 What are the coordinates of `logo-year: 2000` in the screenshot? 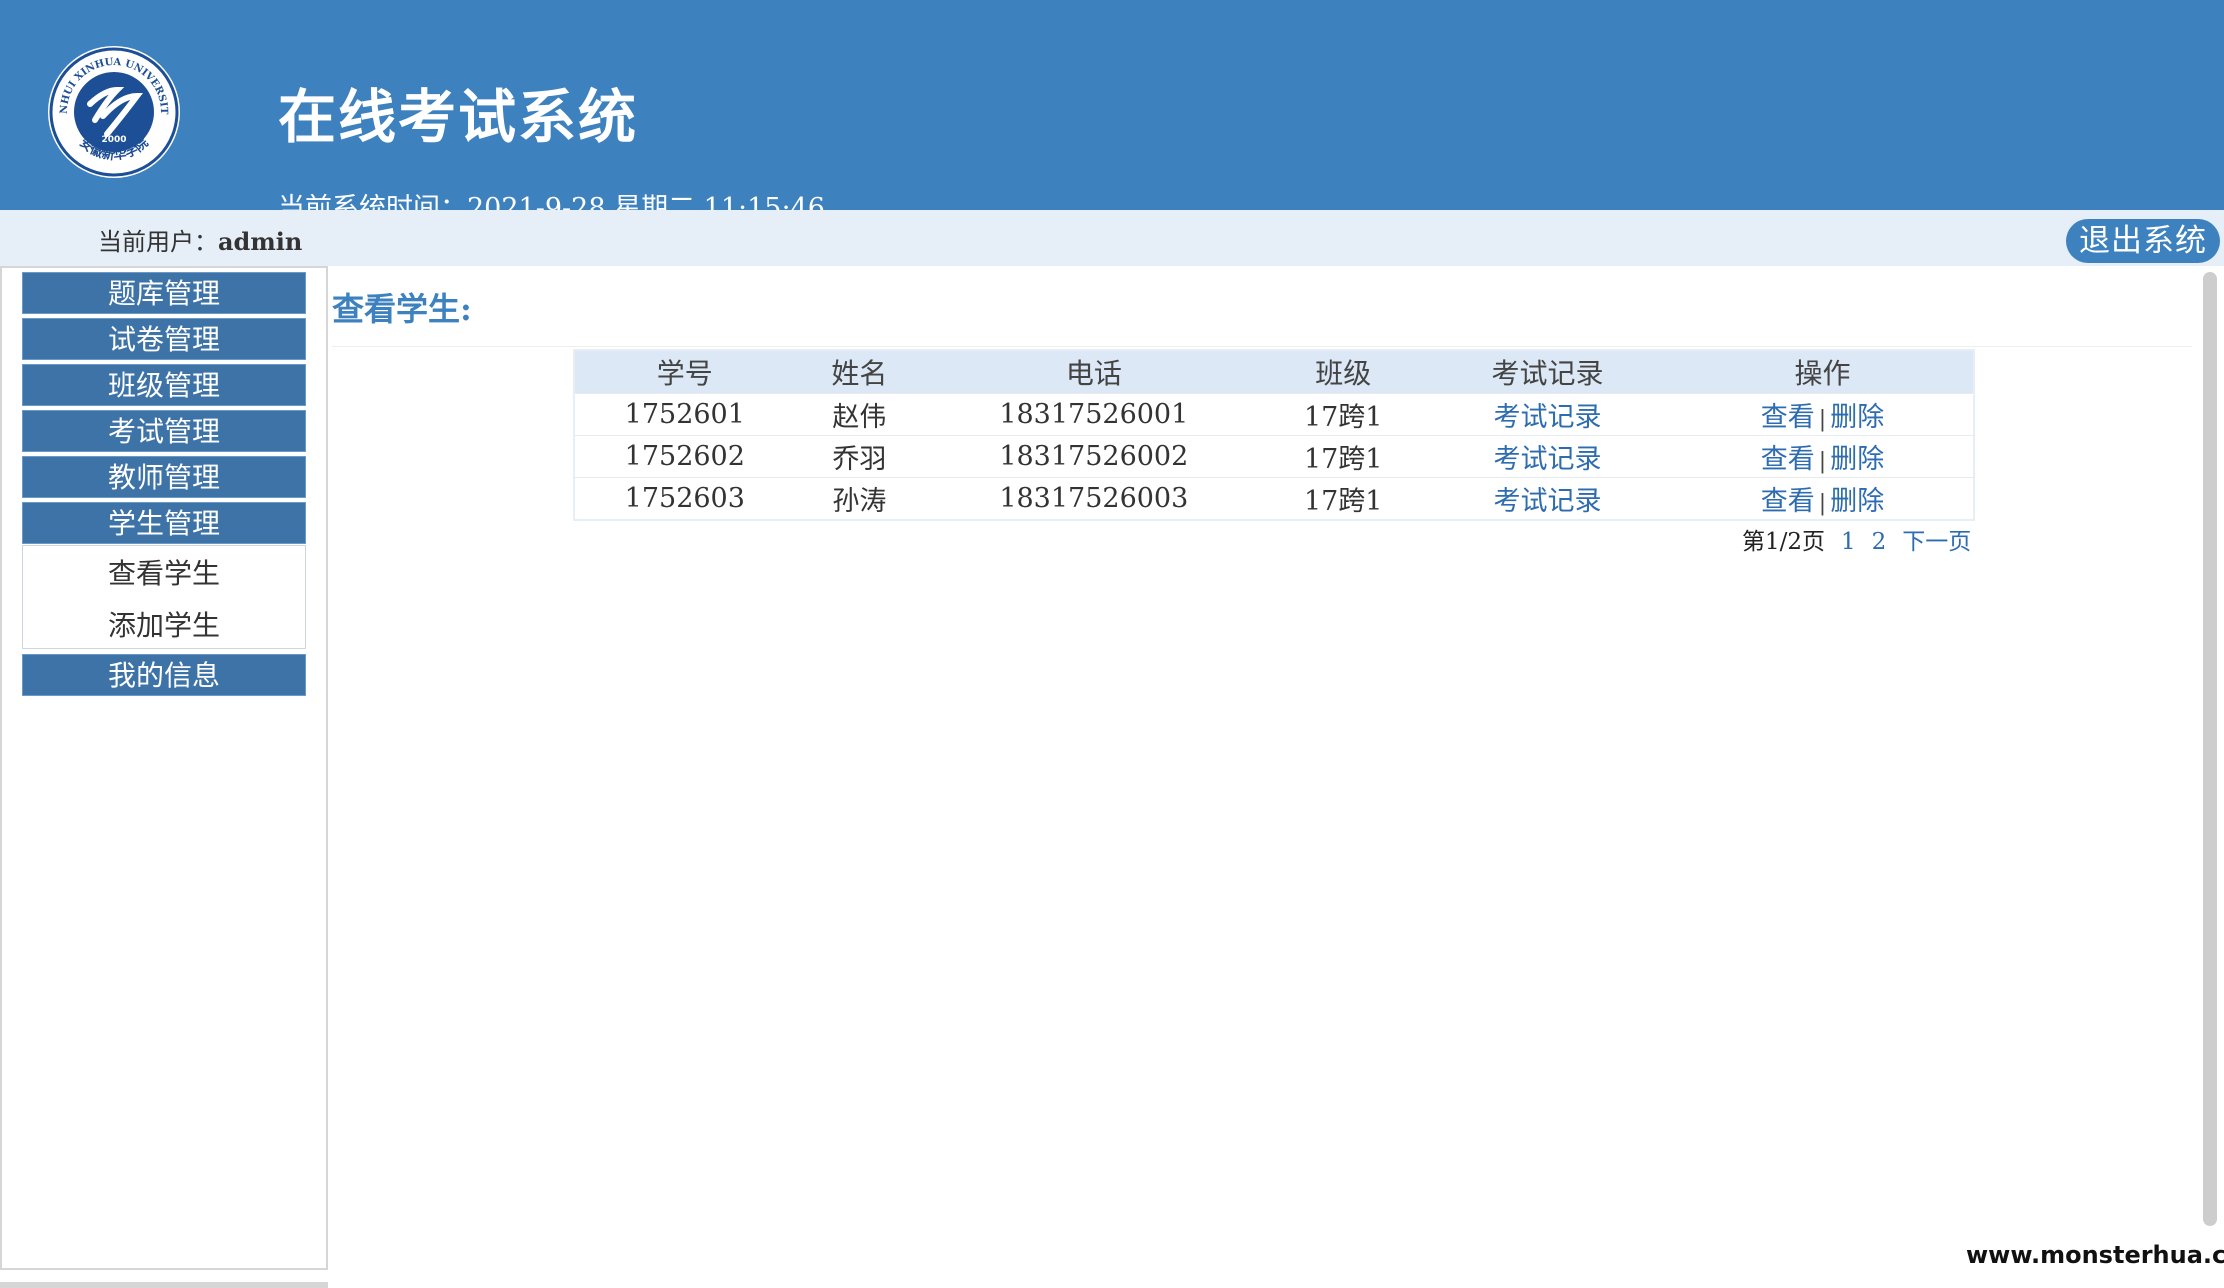 It's located at (113, 140).